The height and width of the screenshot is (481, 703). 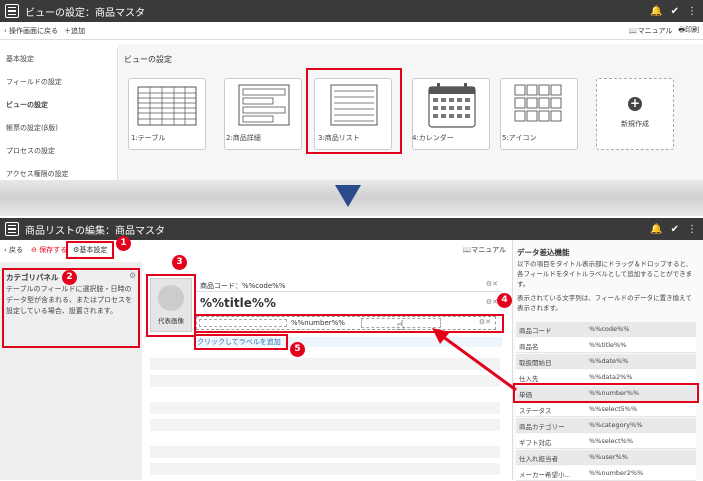 What do you see at coordinates (635, 103) in the screenshot?
I see `plus-icon: +` at bounding box center [635, 103].